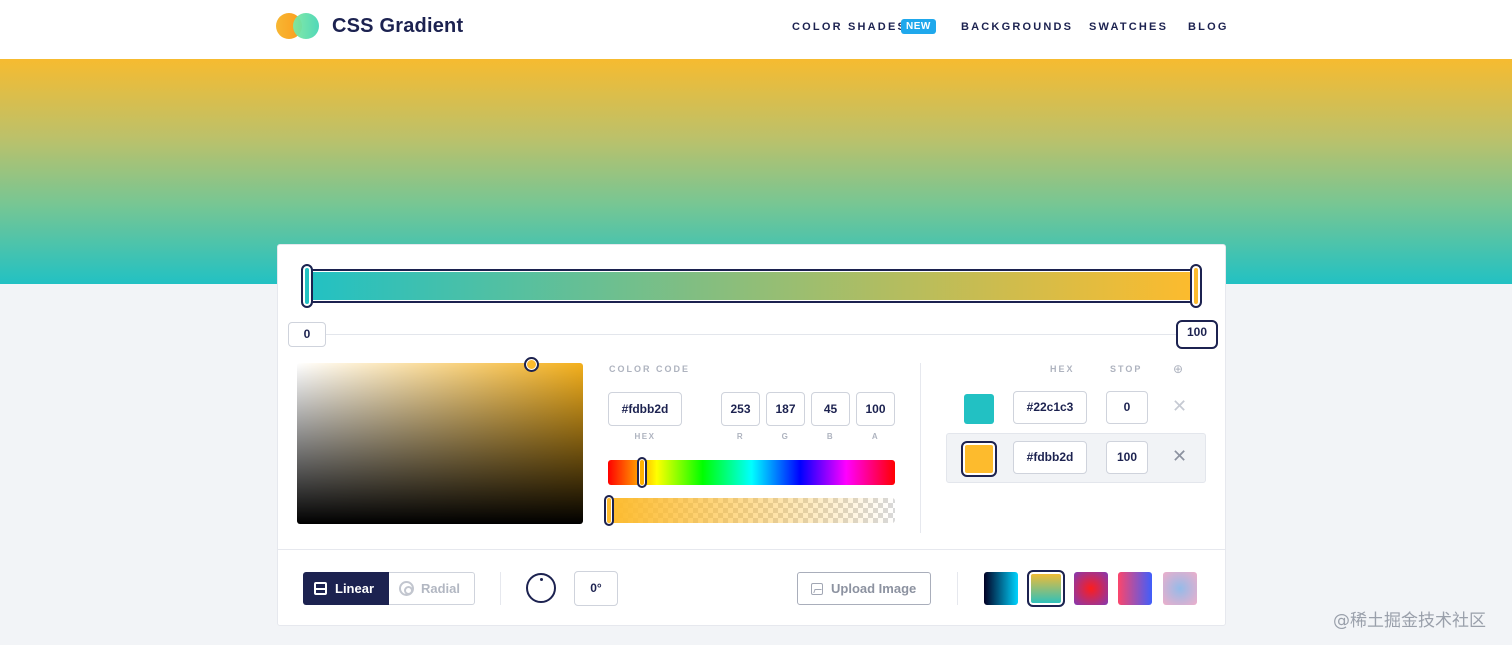  Describe the element at coordinates (1062, 369) in the screenshot. I see `stop-list-hex-header: HEX` at that location.